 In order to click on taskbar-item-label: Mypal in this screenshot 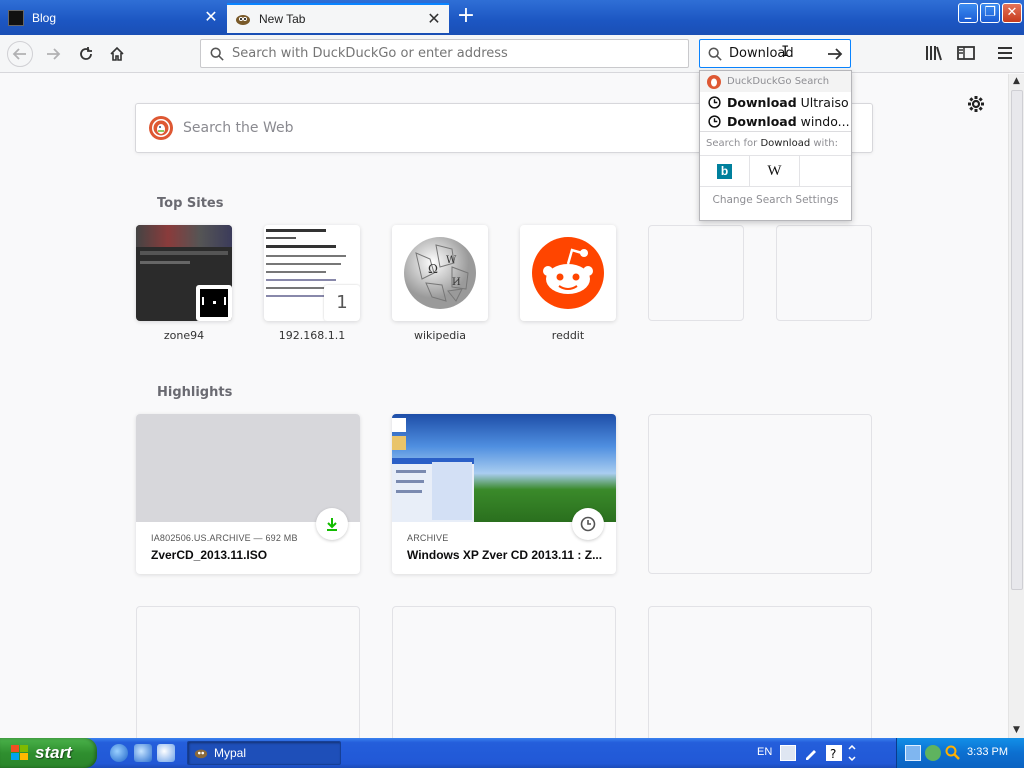, I will do `click(230, 753)`.